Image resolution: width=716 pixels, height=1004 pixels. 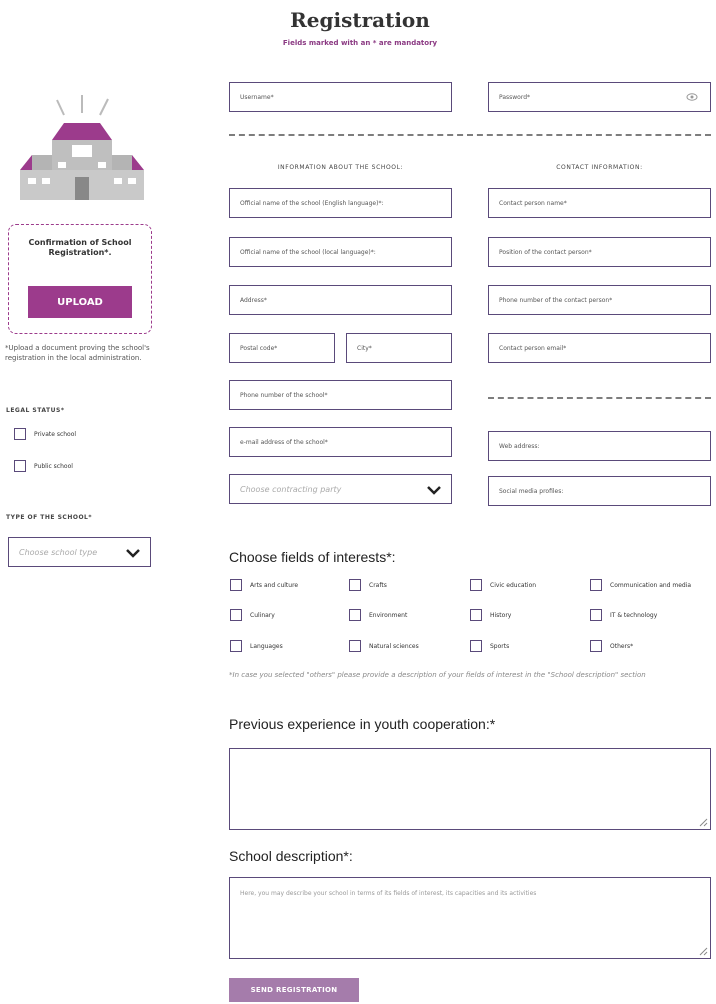 I want to click on postal-code-input: Postal code*, so click(x=282, y=348).